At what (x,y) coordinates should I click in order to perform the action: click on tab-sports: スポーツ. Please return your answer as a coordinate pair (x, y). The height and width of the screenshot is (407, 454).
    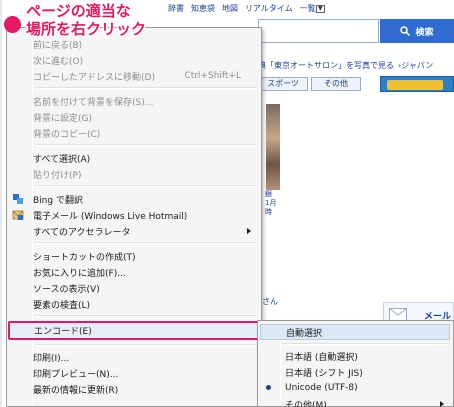
    Looking at the image, I should click on (283, 84).